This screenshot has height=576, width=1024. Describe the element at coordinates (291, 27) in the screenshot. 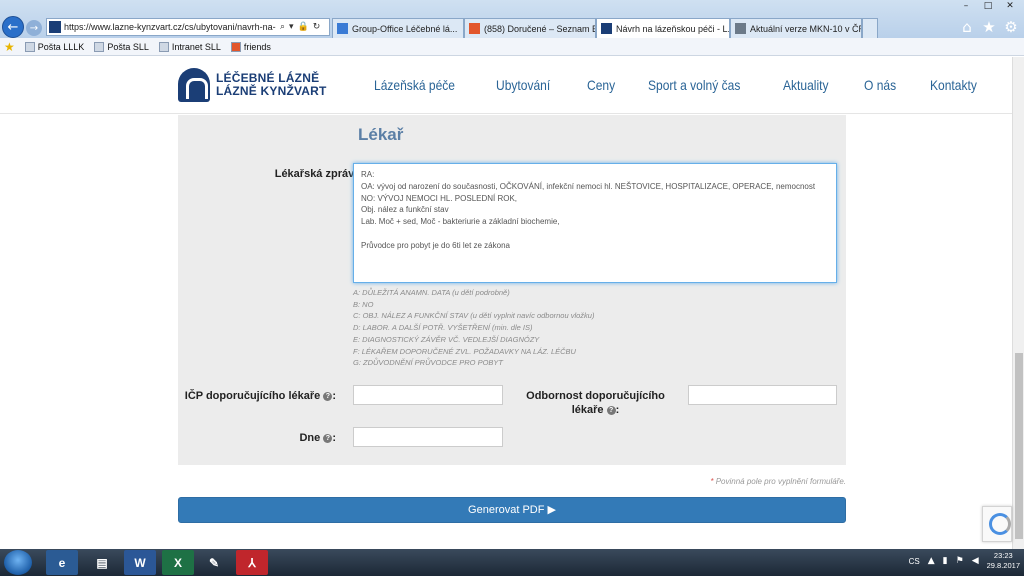

I see `dropdown-icon: ▾` at that location.